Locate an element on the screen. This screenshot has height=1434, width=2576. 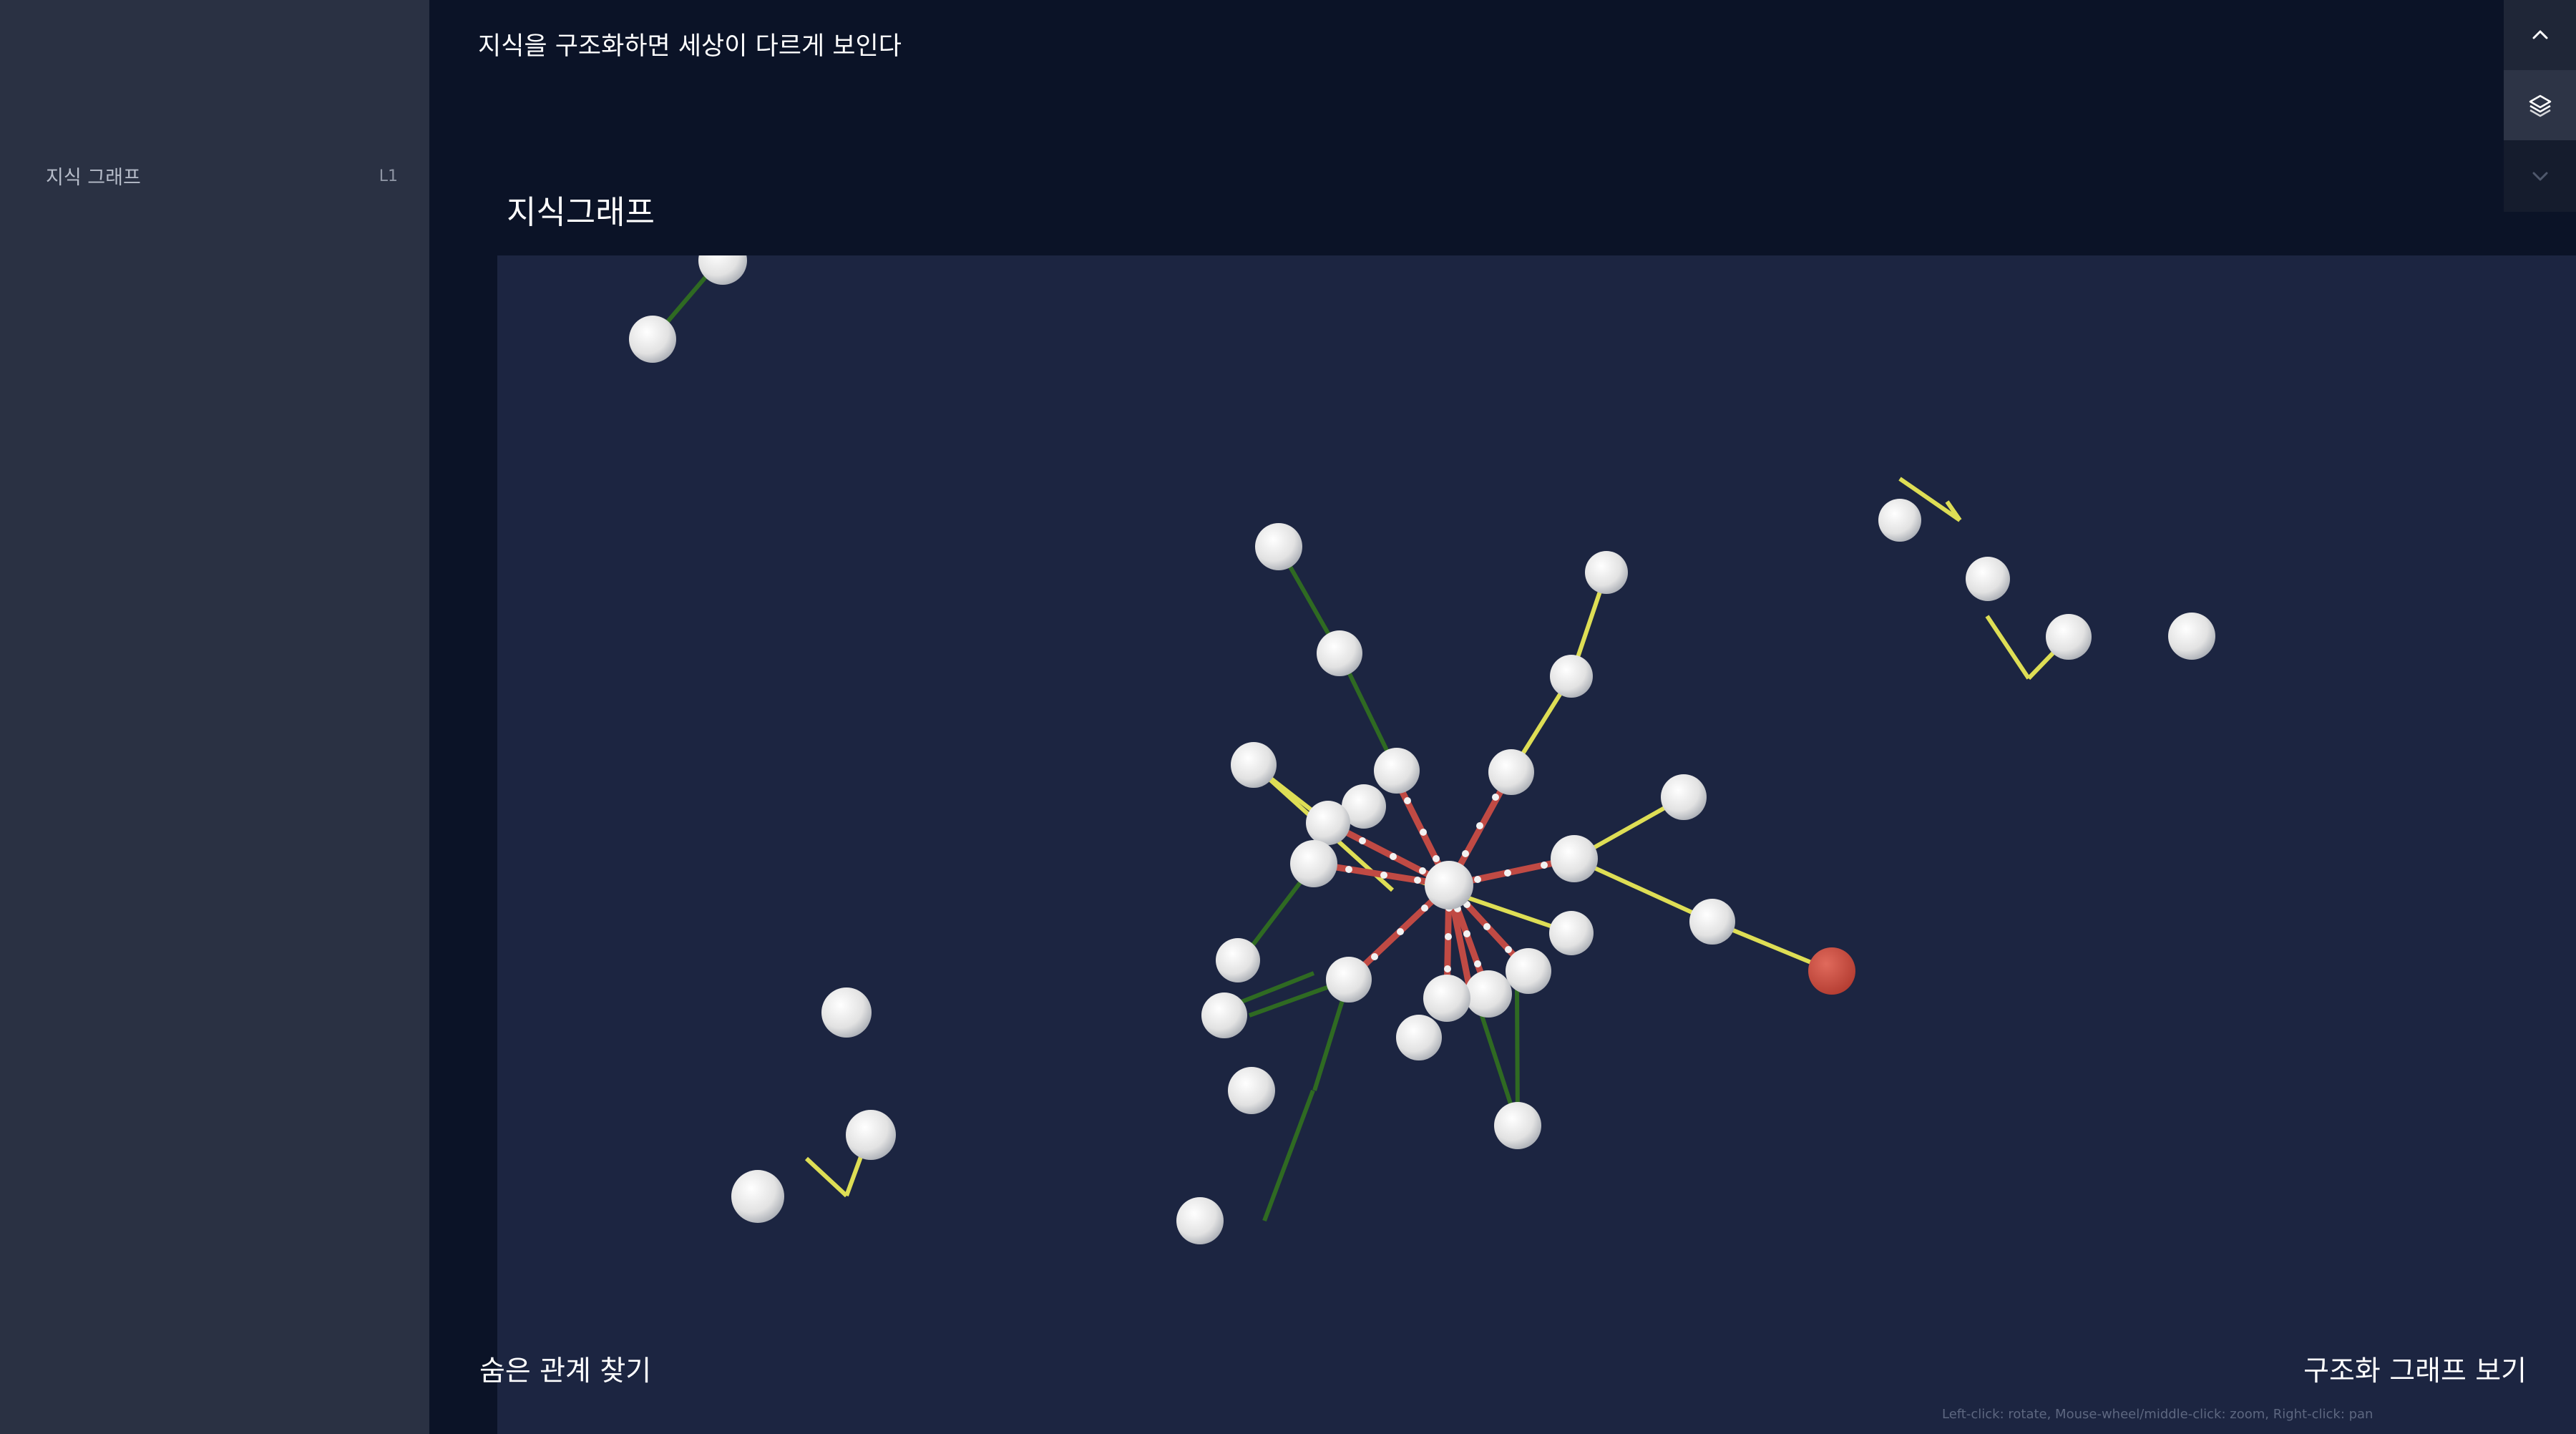
section-title: 지식그래프 is located at coordinates (581, 212).